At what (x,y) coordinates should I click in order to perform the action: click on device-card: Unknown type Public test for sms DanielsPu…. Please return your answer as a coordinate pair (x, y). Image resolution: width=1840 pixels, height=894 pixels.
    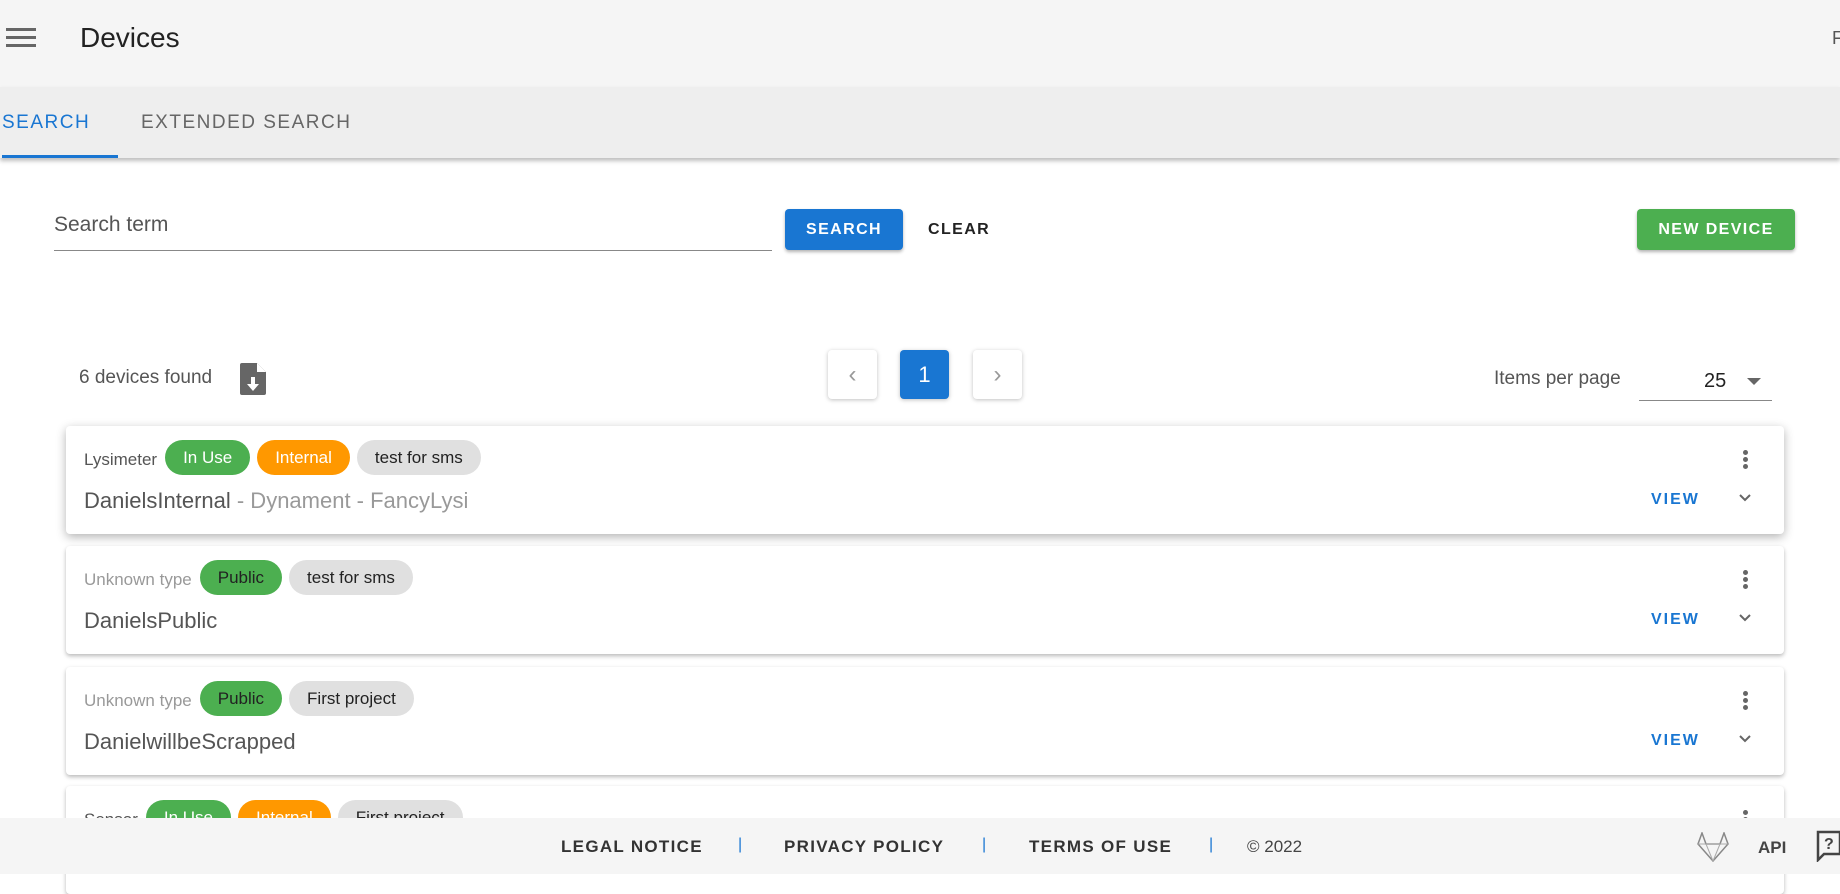
    Looking at the image, I should click on (925, 600).